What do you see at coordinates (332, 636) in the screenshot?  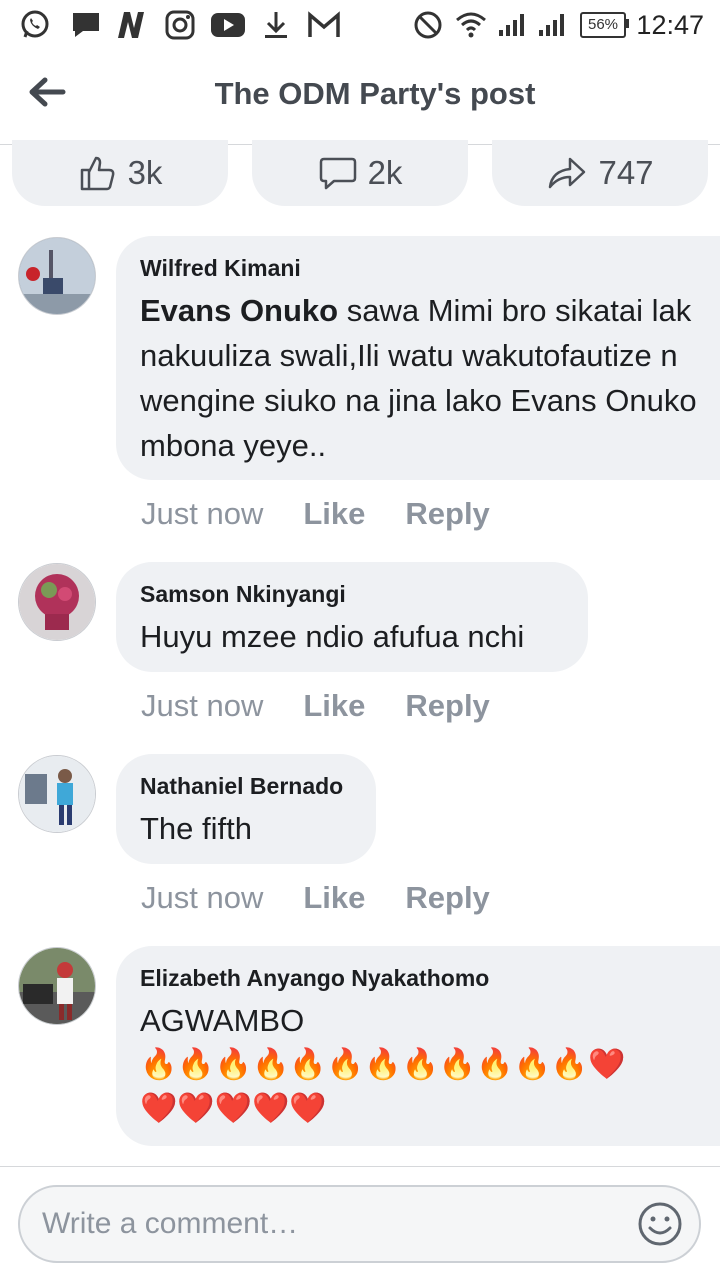 I see `comment-text: Huyu mzee ndio afufua nchi` at bounding box center [332, 636].